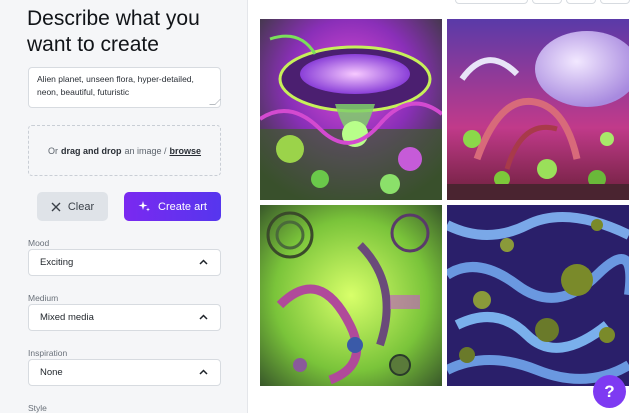  Describe the element at coordinates (56, 206) in the screenshot. I see `close-icon` at that location.